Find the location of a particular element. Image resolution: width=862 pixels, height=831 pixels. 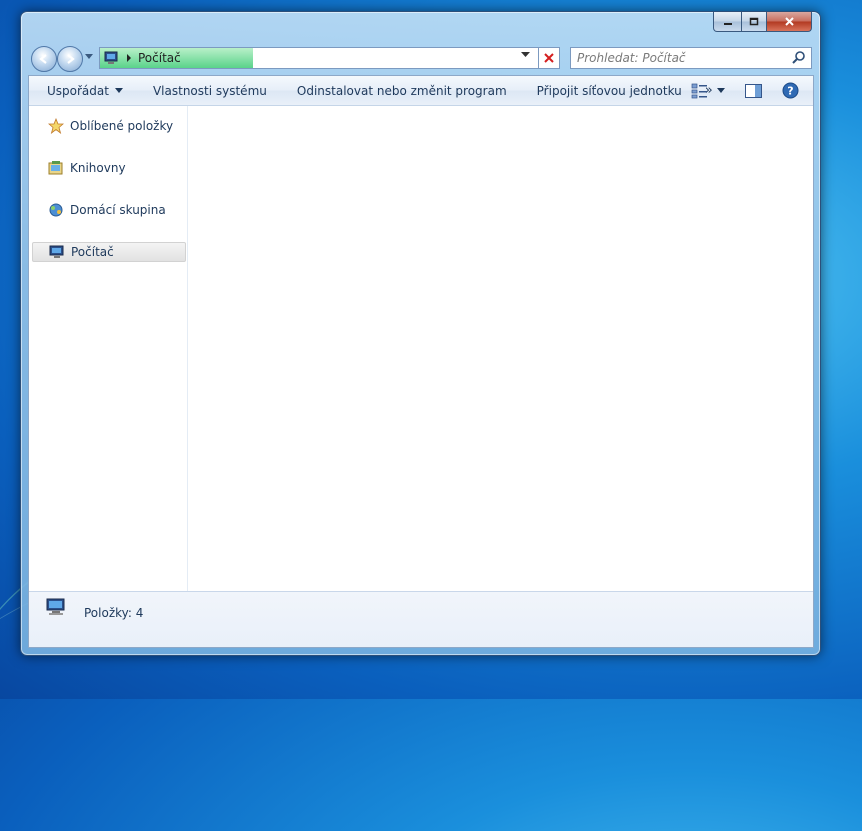

navigation-bar: Počítač is located at coordinates (420, 58).